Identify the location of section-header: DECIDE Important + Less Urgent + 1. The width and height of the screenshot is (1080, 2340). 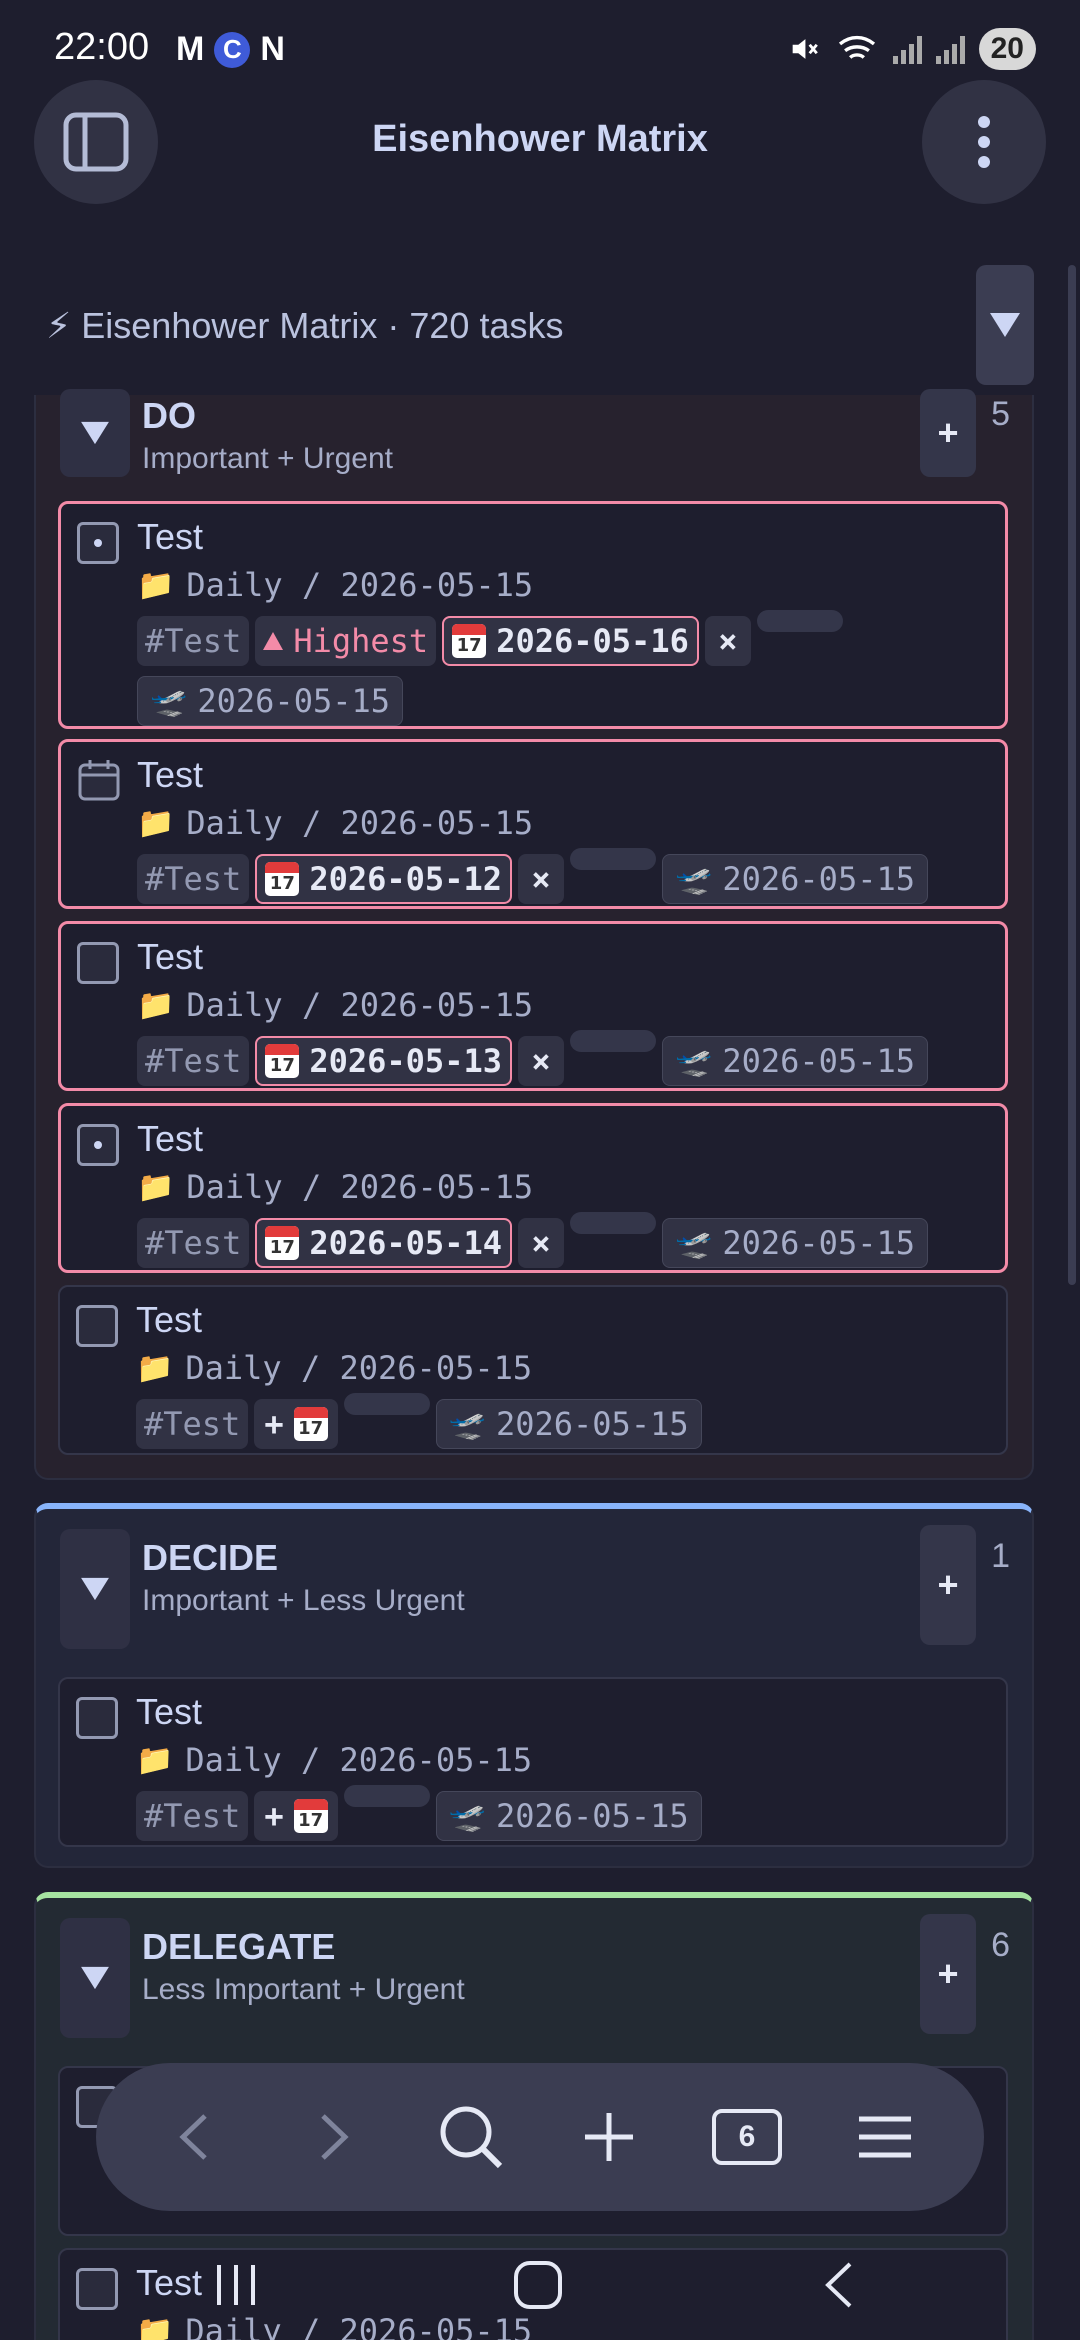
(534, 1579).